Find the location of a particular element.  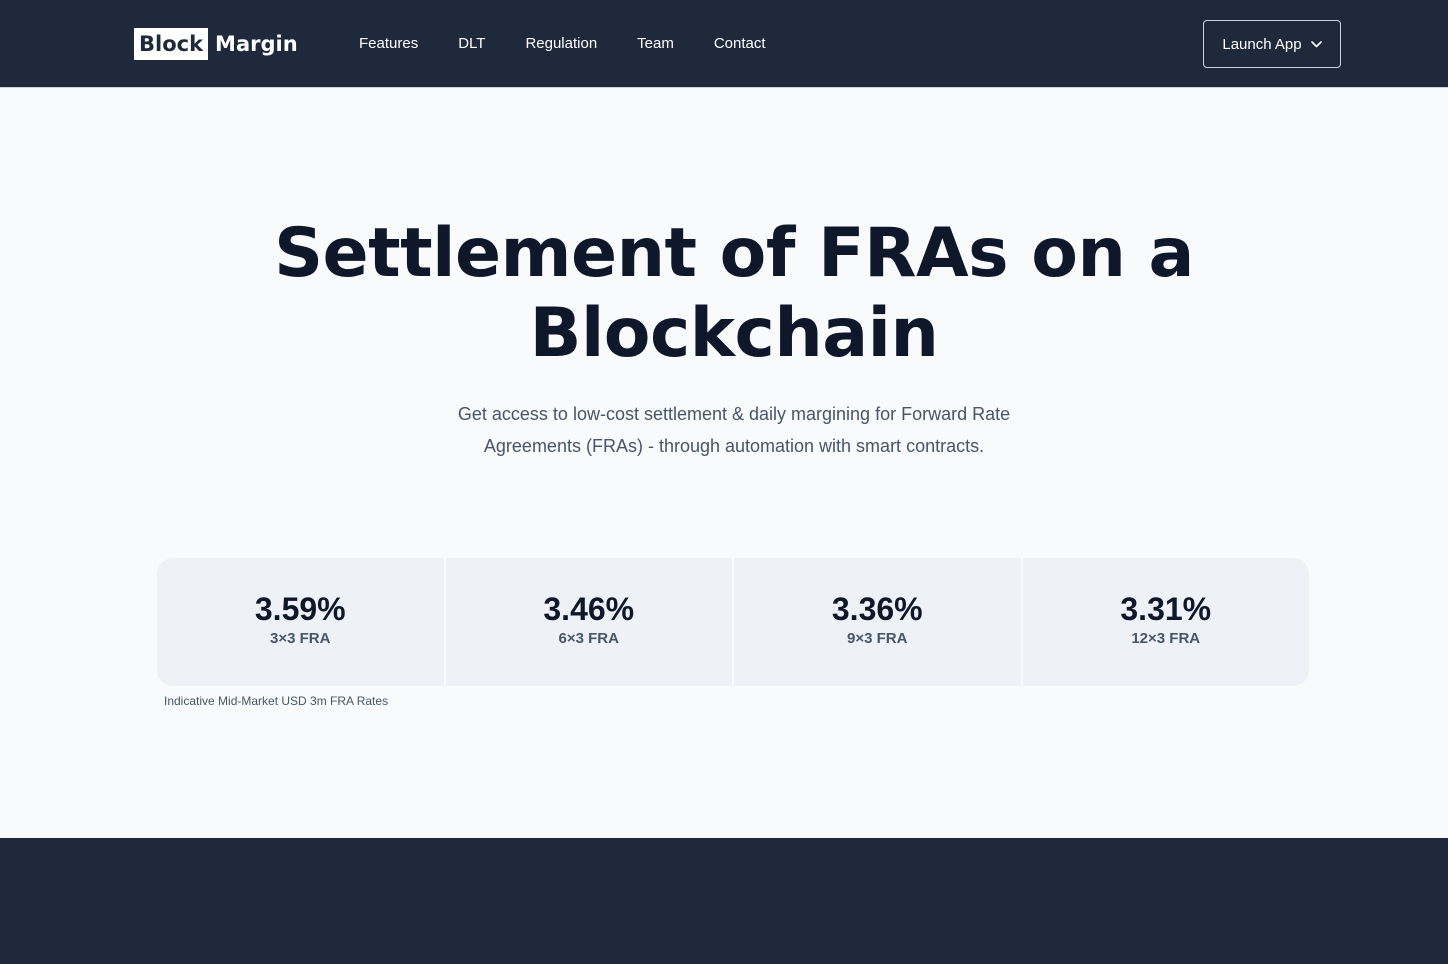

nav-link-contact: Contact is located at coordinates (740, 44).